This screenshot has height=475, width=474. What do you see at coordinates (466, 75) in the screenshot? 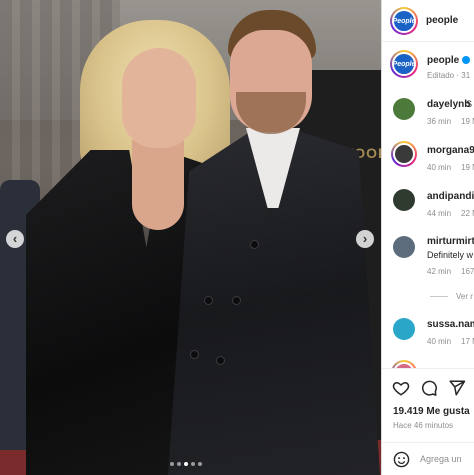
I see `edited-date: 31` at bounding box center [466, 75].